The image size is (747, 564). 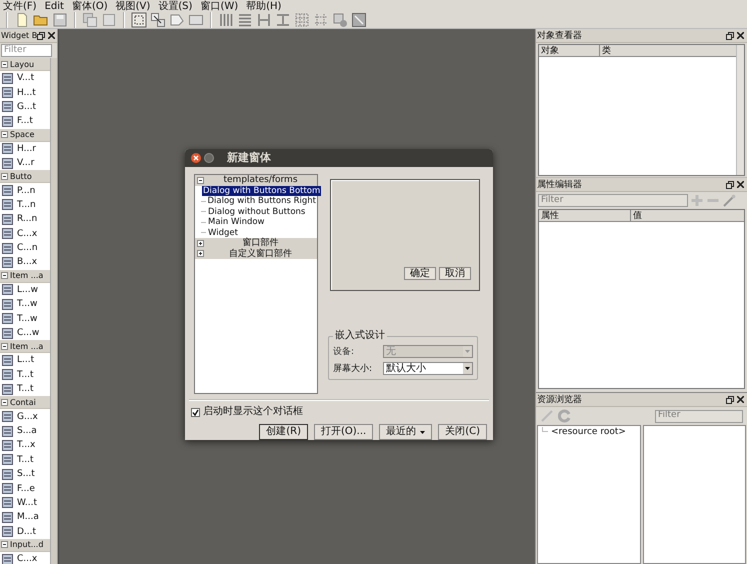 I want to click on vertical-splitter-icon, so click(x=283, y=20).